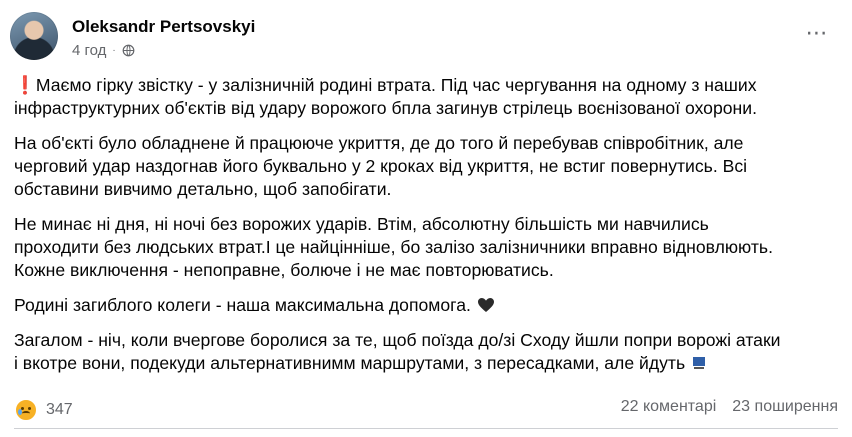 This screenshot has width=852, height=437. I want to click on comments-count: 22 коментарі, so click(669, 407).